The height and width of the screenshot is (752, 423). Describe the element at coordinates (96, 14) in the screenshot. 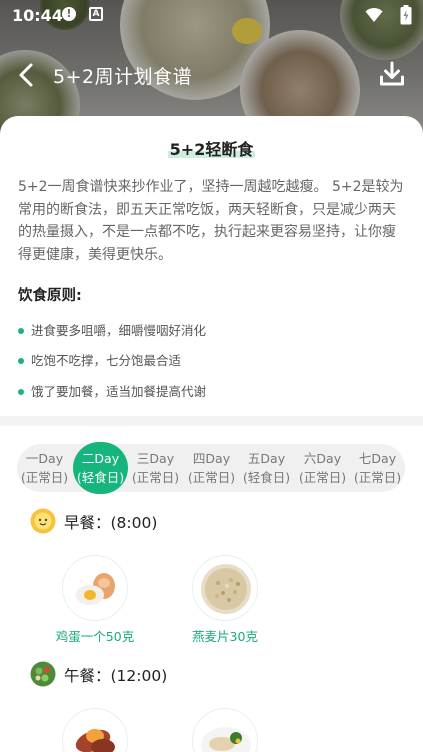

I see `a-icon: A` at that location.